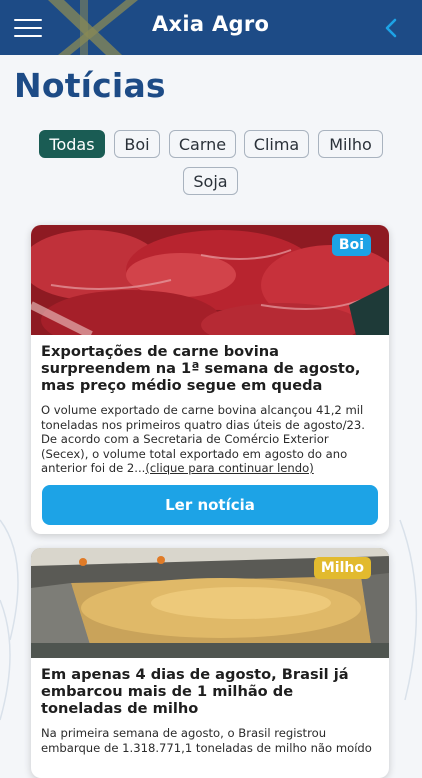  I want to click on filter-chip-boi: Boi, so click(137, 144).